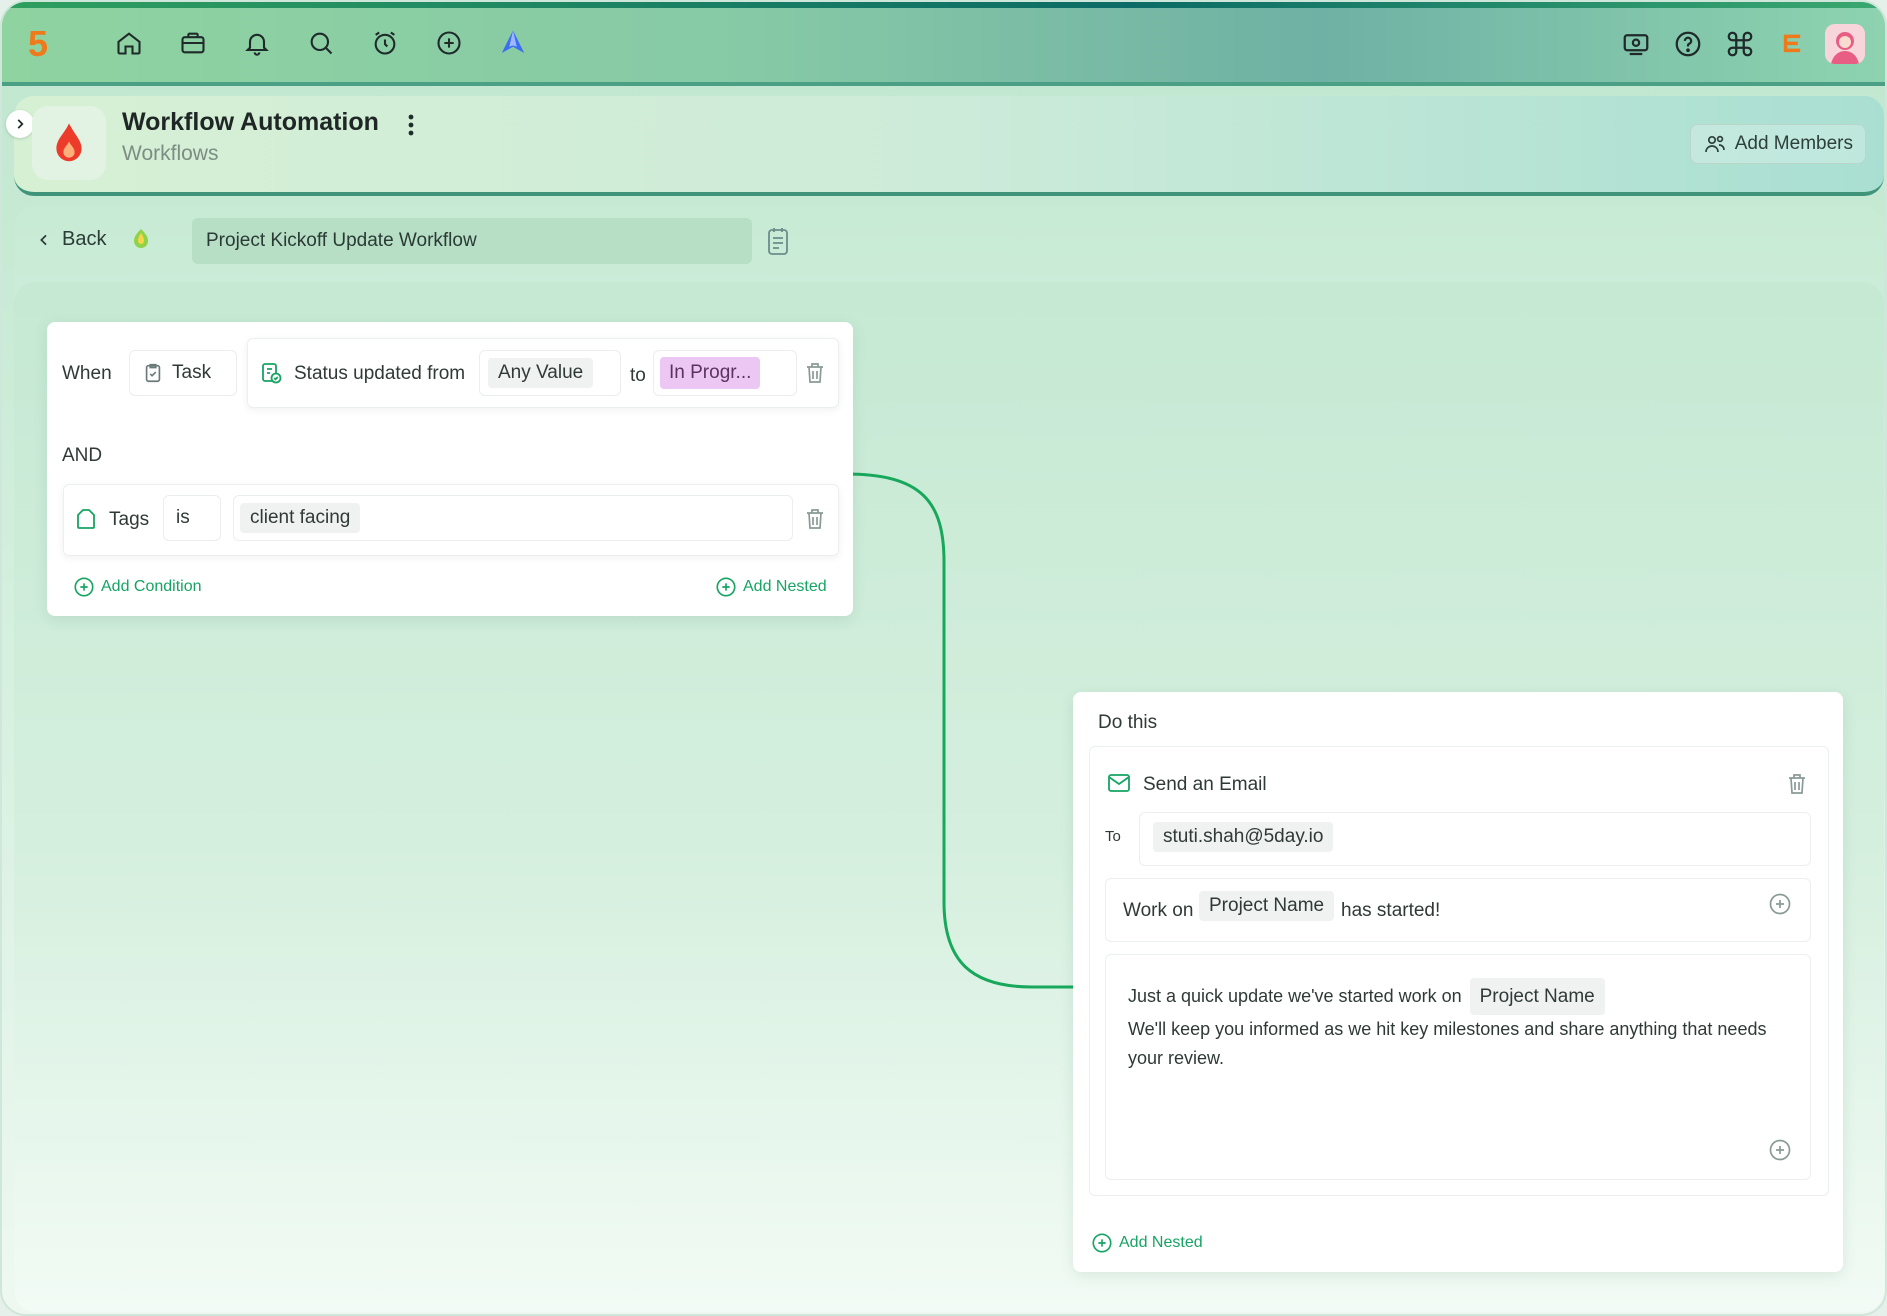 Image resolution: width=1887 pixels, height=1316 pixels. I want to click on from-value-select: Any Value, so click(550, 373).